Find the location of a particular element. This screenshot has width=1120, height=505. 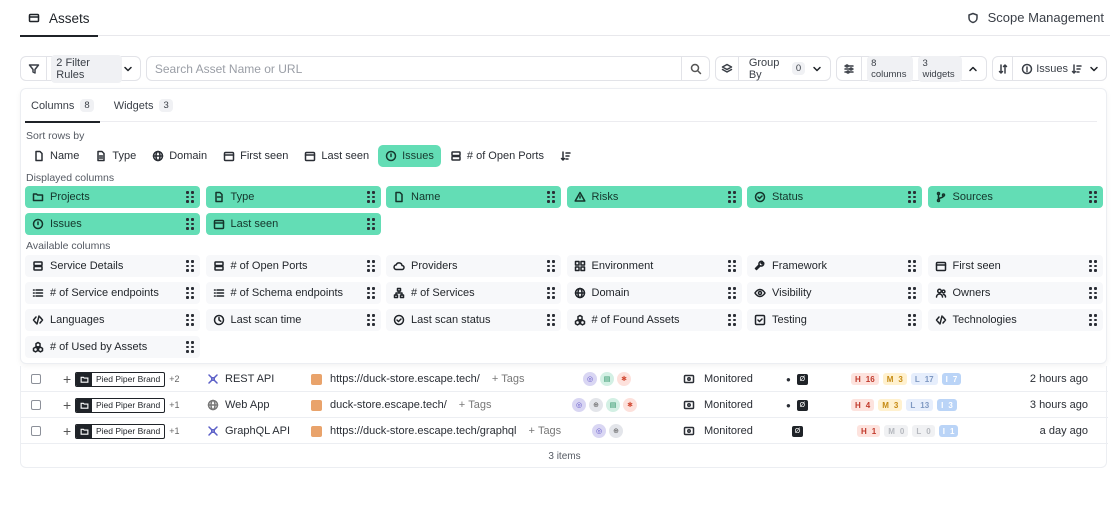

search-input is located at coordinates (428, 68).